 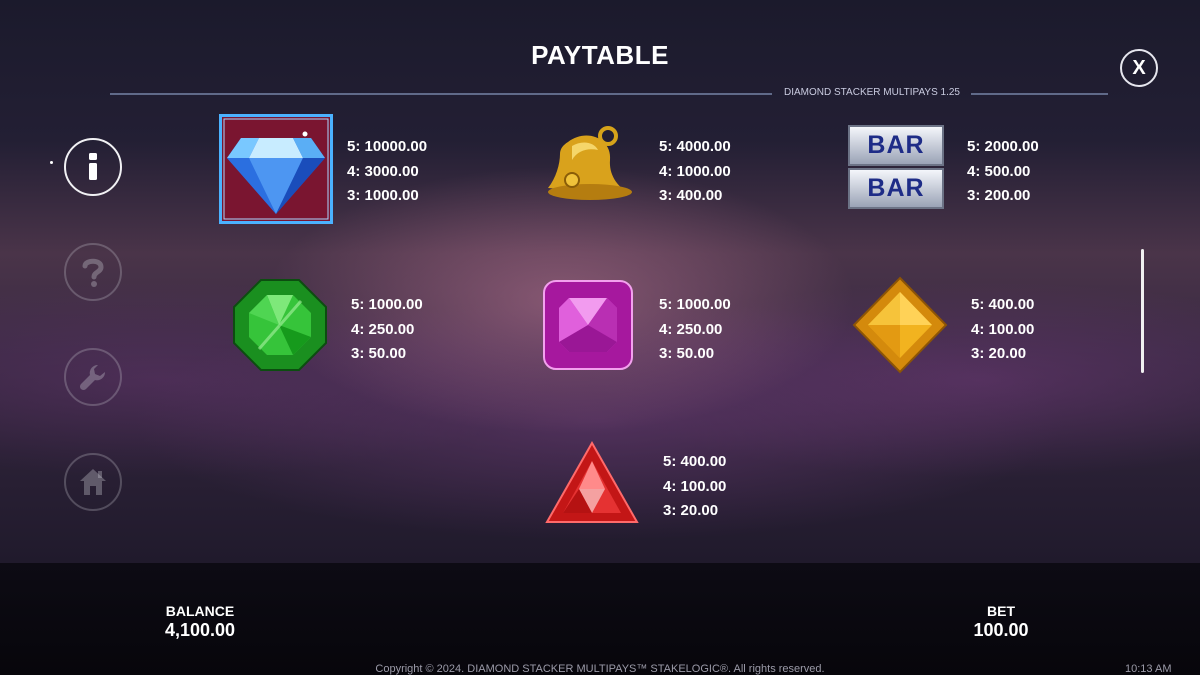 I want to click on red-gem-icon, so click(x=592, y=482).